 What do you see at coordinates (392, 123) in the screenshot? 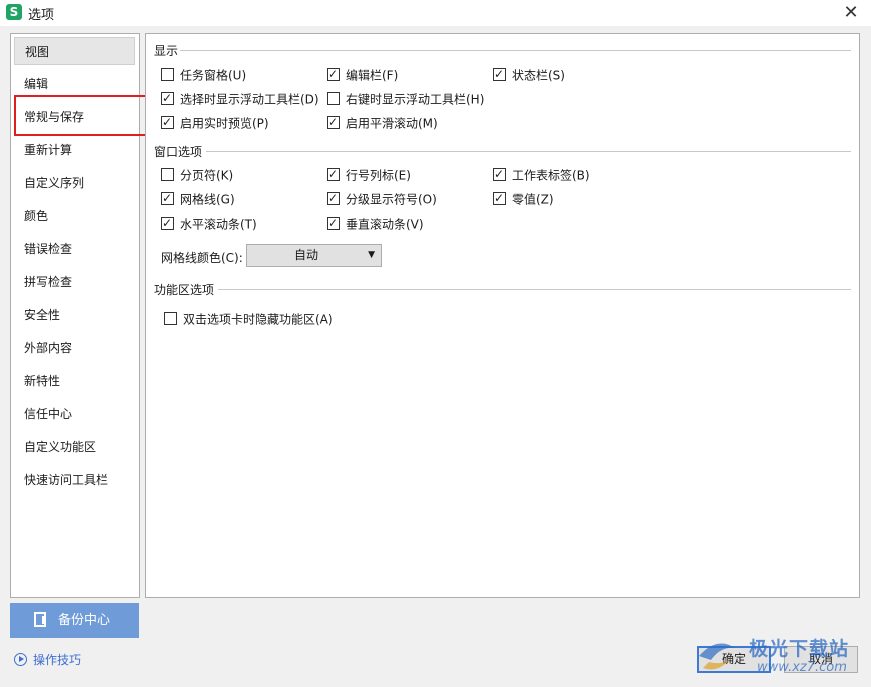
I see `option-label: 启用平滑滚动(M)` at bounding box center [392, 123].